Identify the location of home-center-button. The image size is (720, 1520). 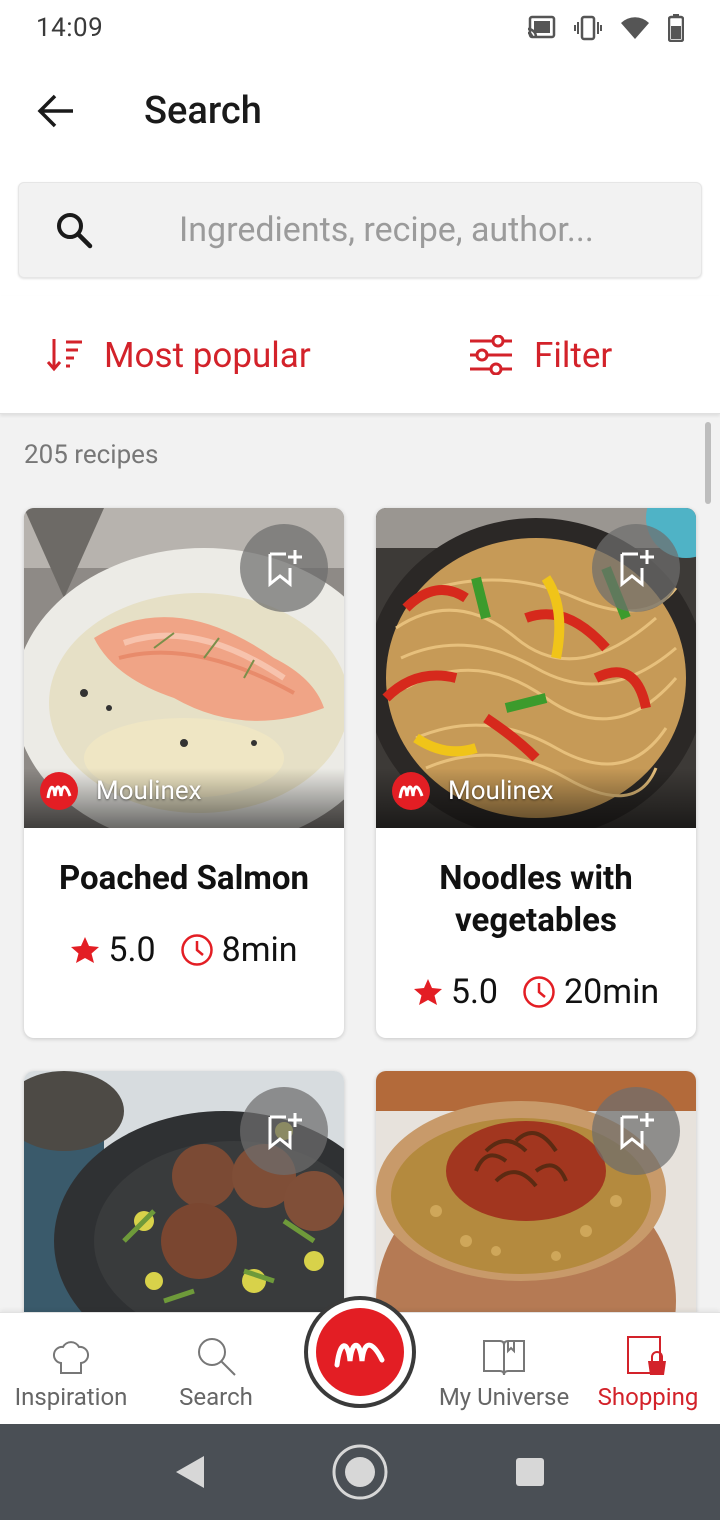
(360, 1352).